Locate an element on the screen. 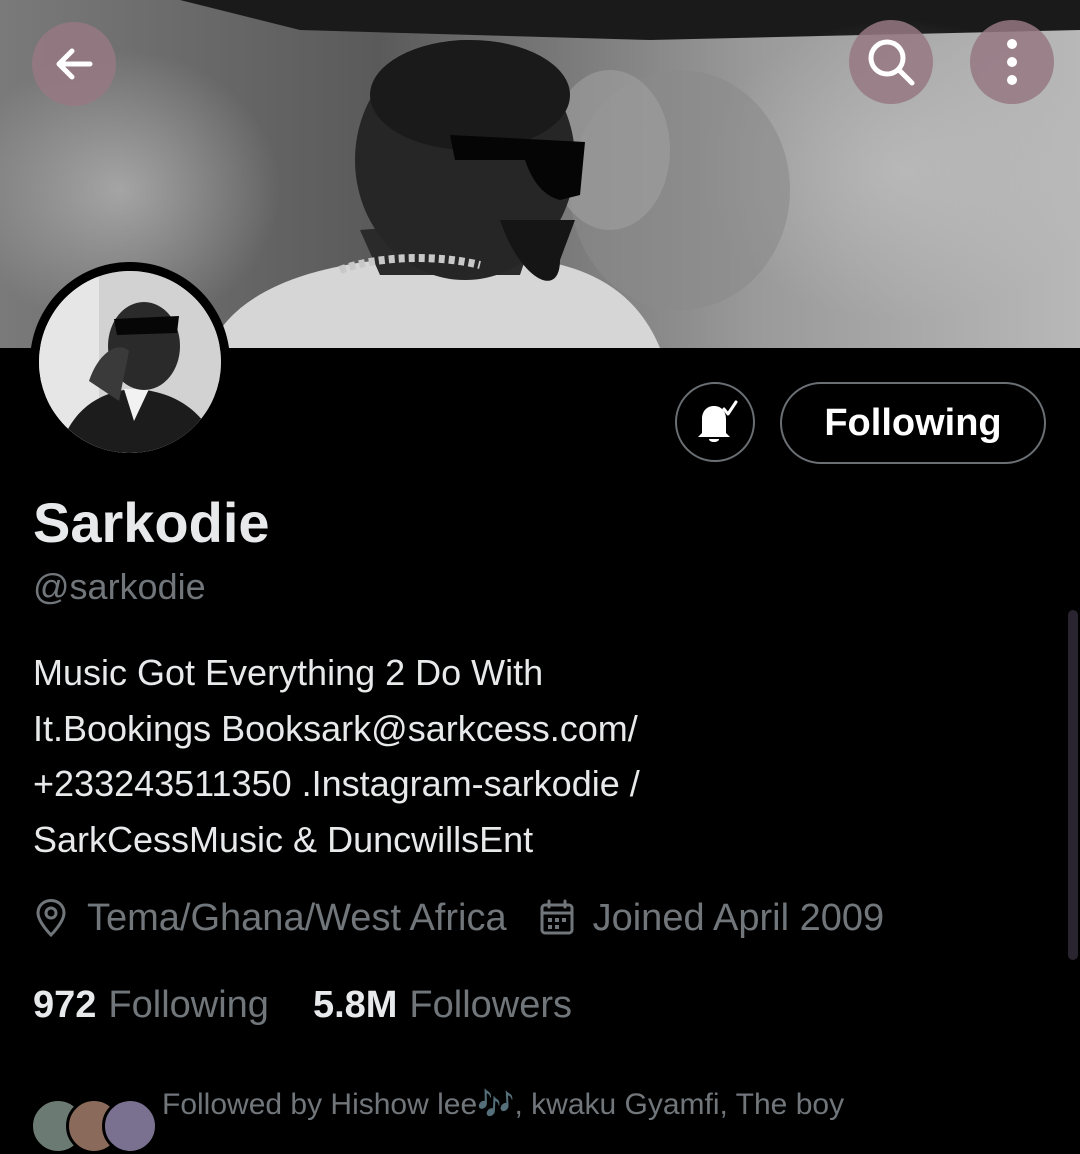 This screenshot has width=1080, height=1154. bio-line: +233243511350 .Instagram-sarkodie / is located at coordinates (336, 783).